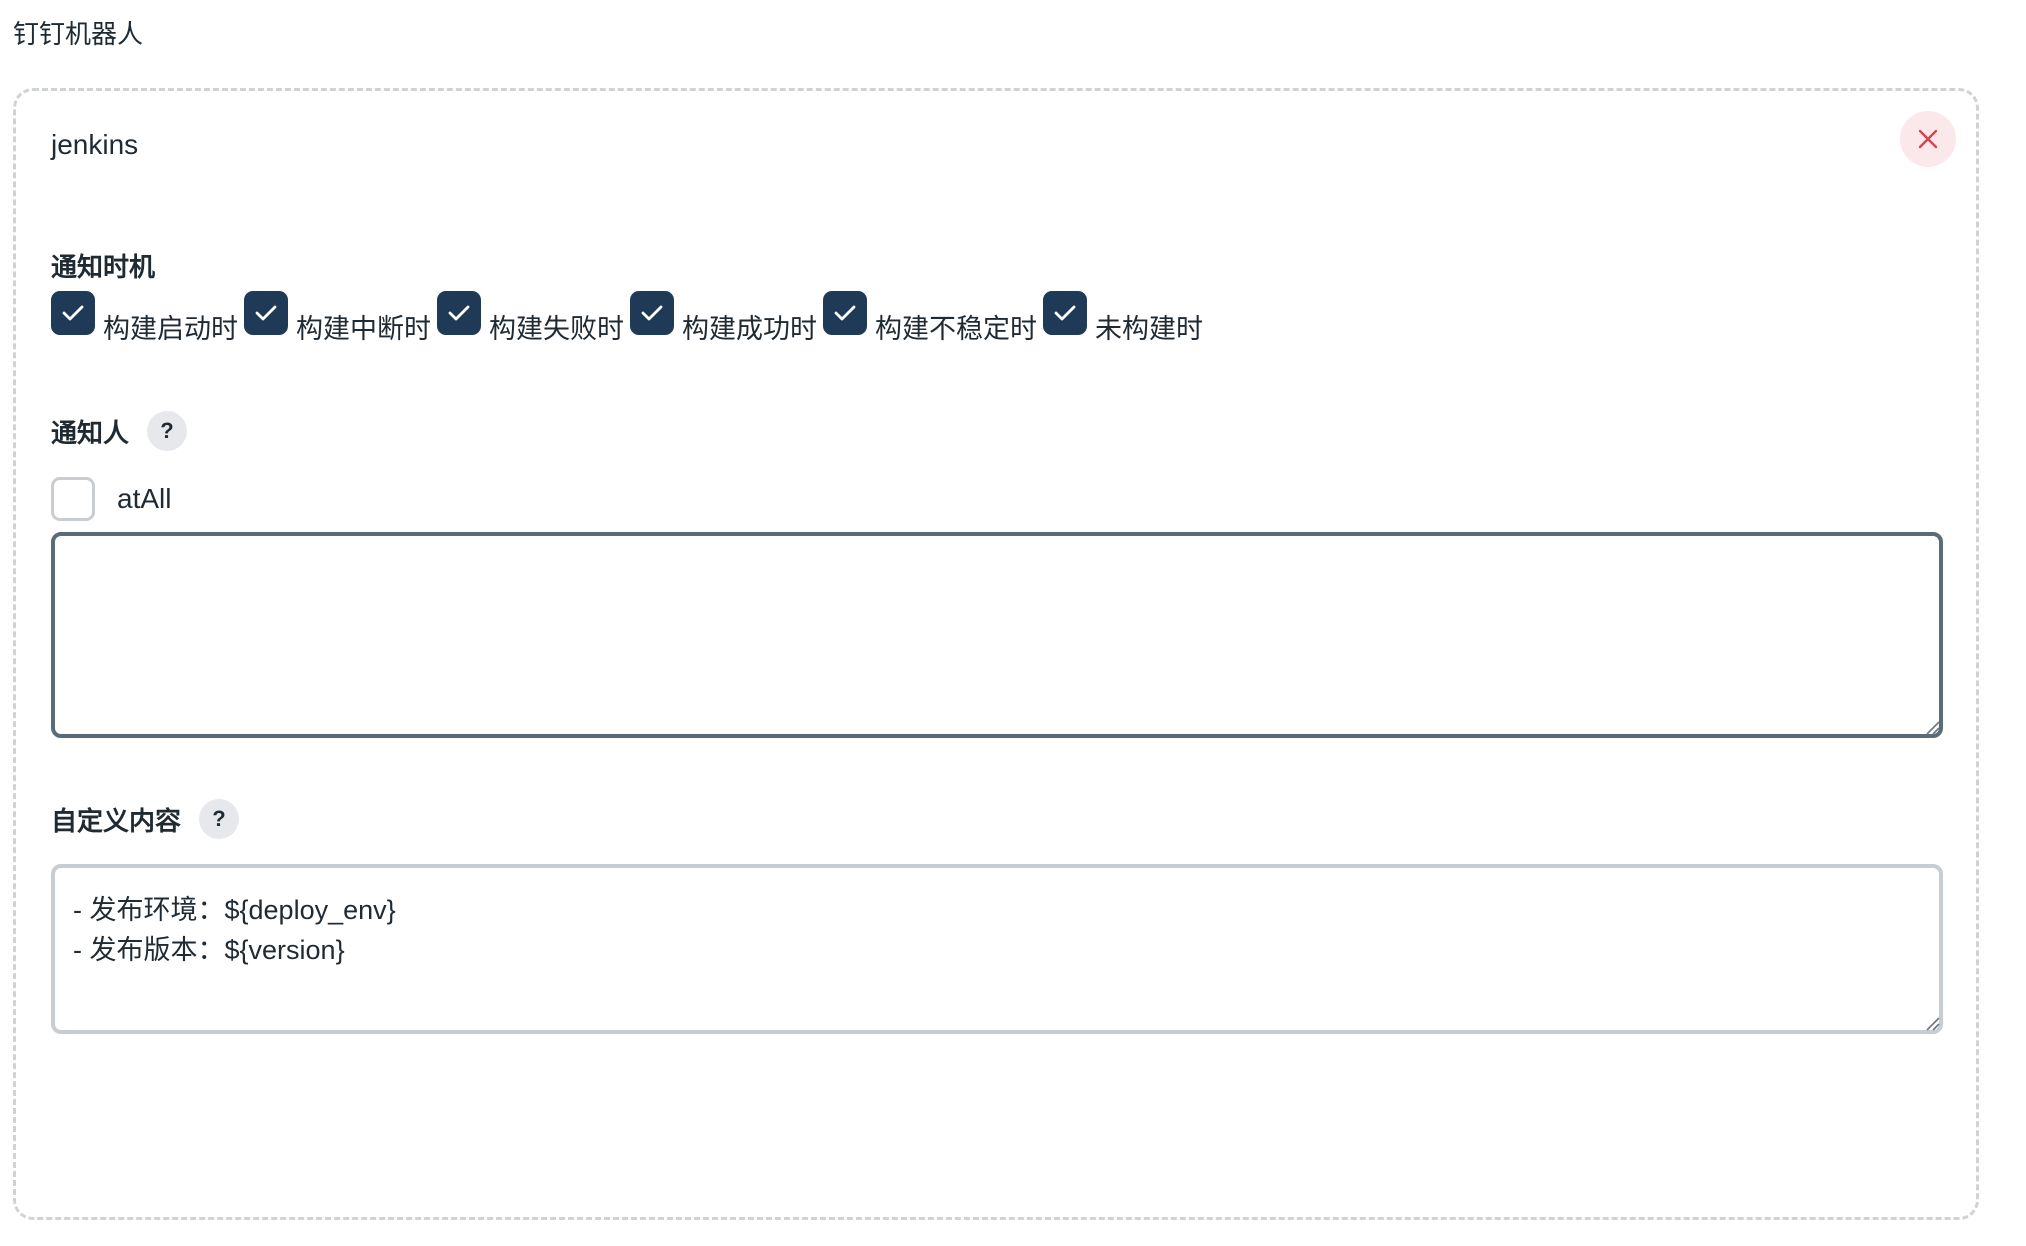  I want to click on close-icon, so click(1928, 139).